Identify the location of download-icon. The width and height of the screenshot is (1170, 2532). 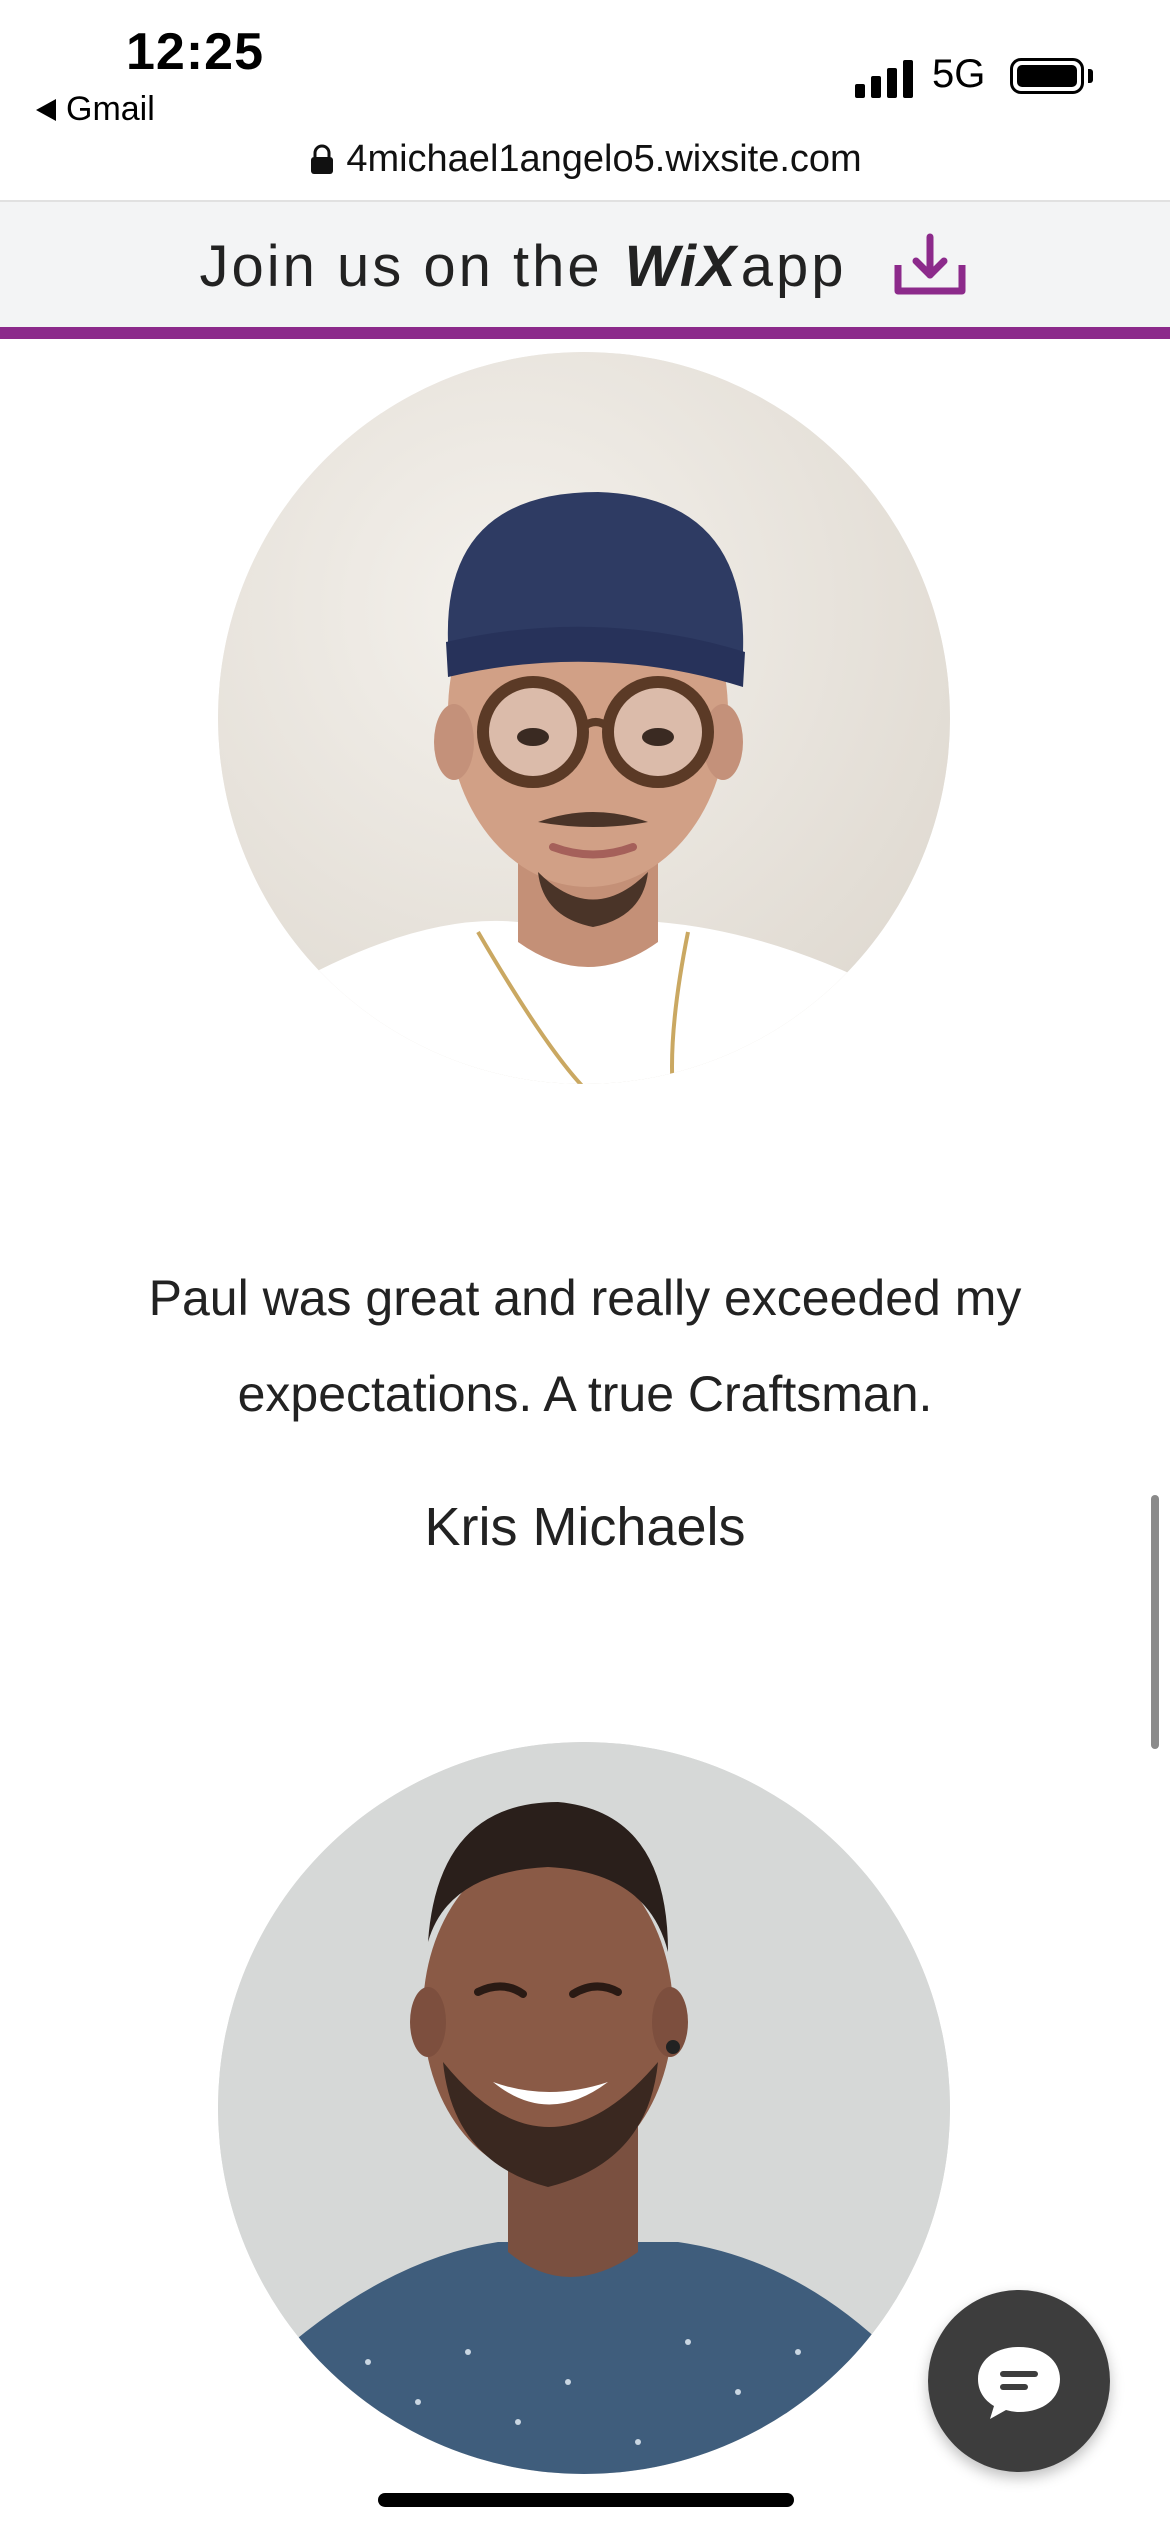
(930, 266).